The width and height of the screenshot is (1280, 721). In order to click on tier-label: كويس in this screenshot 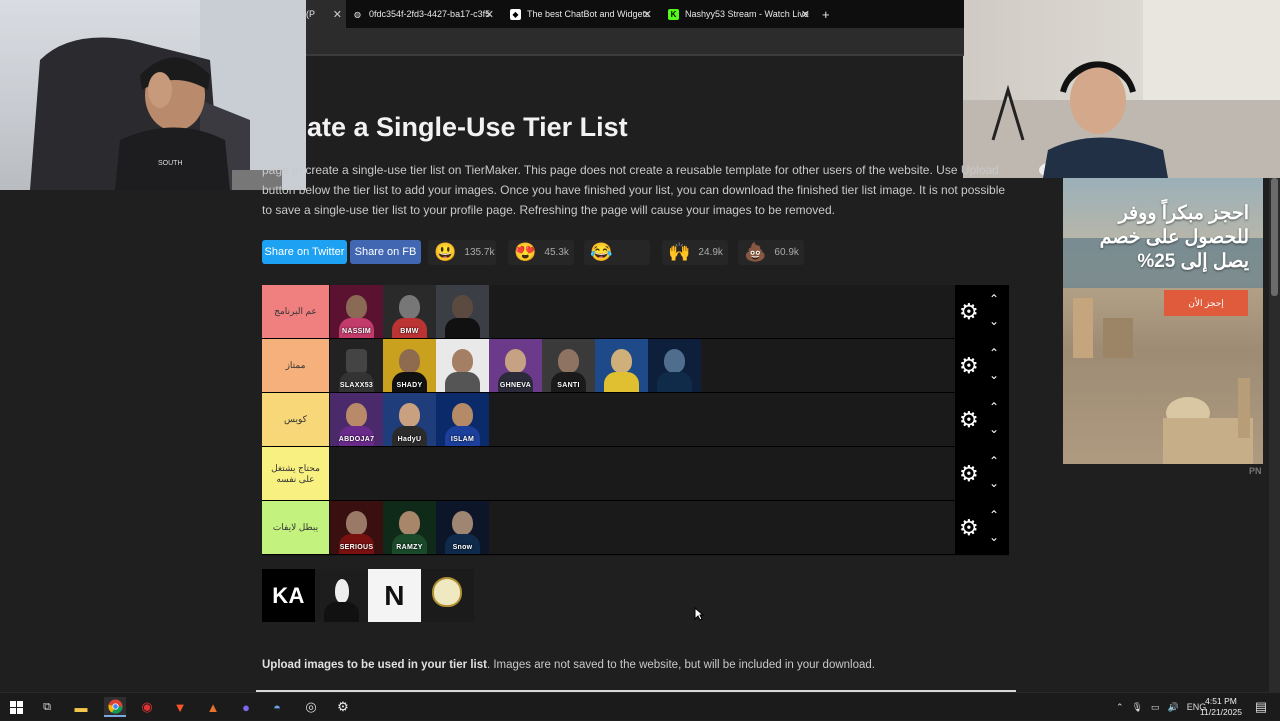, I will do `click(296, 419)`.